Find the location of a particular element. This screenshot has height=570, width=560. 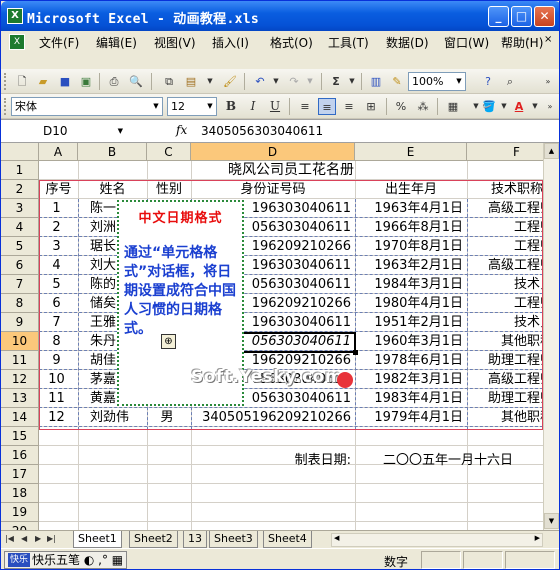

menu-help: 帮助(H) is located at coordinates (522, 42).